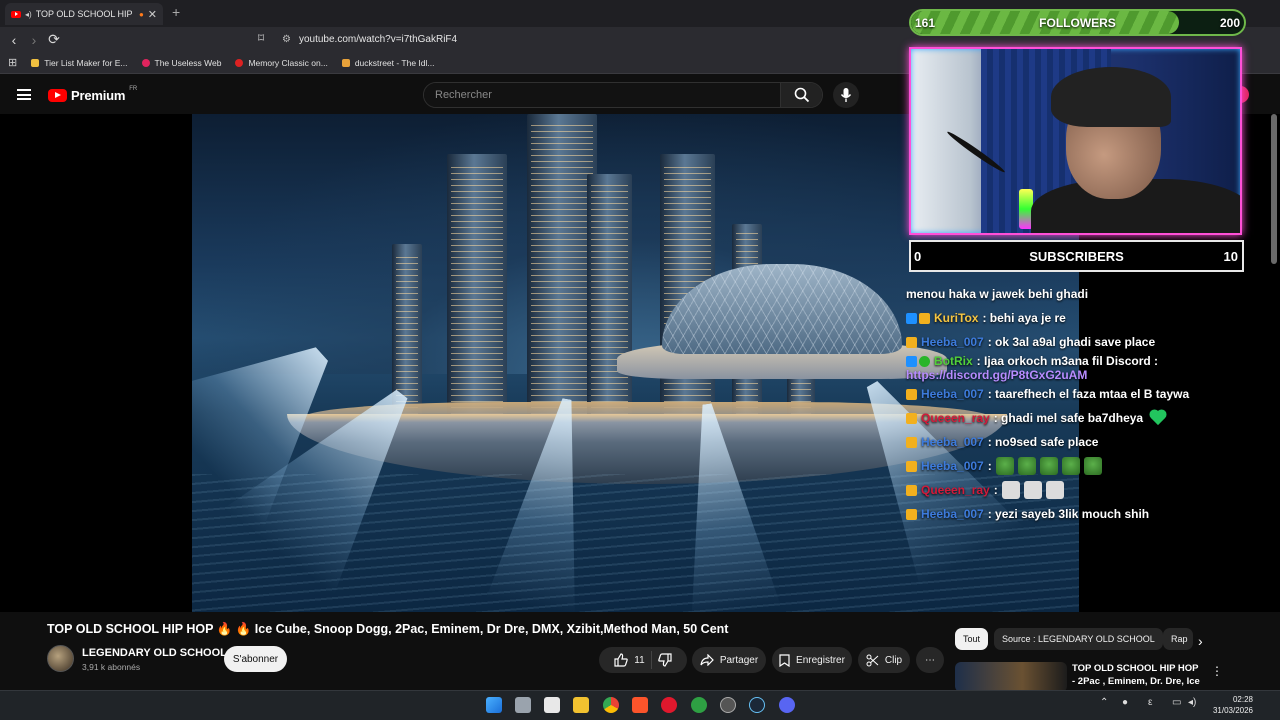  What do you see at coordinates (378, 39) in the screenshot?
I see `url-text: youtube.com/watch?v=i7thGakRiF4` at bounding box center [378, 39].